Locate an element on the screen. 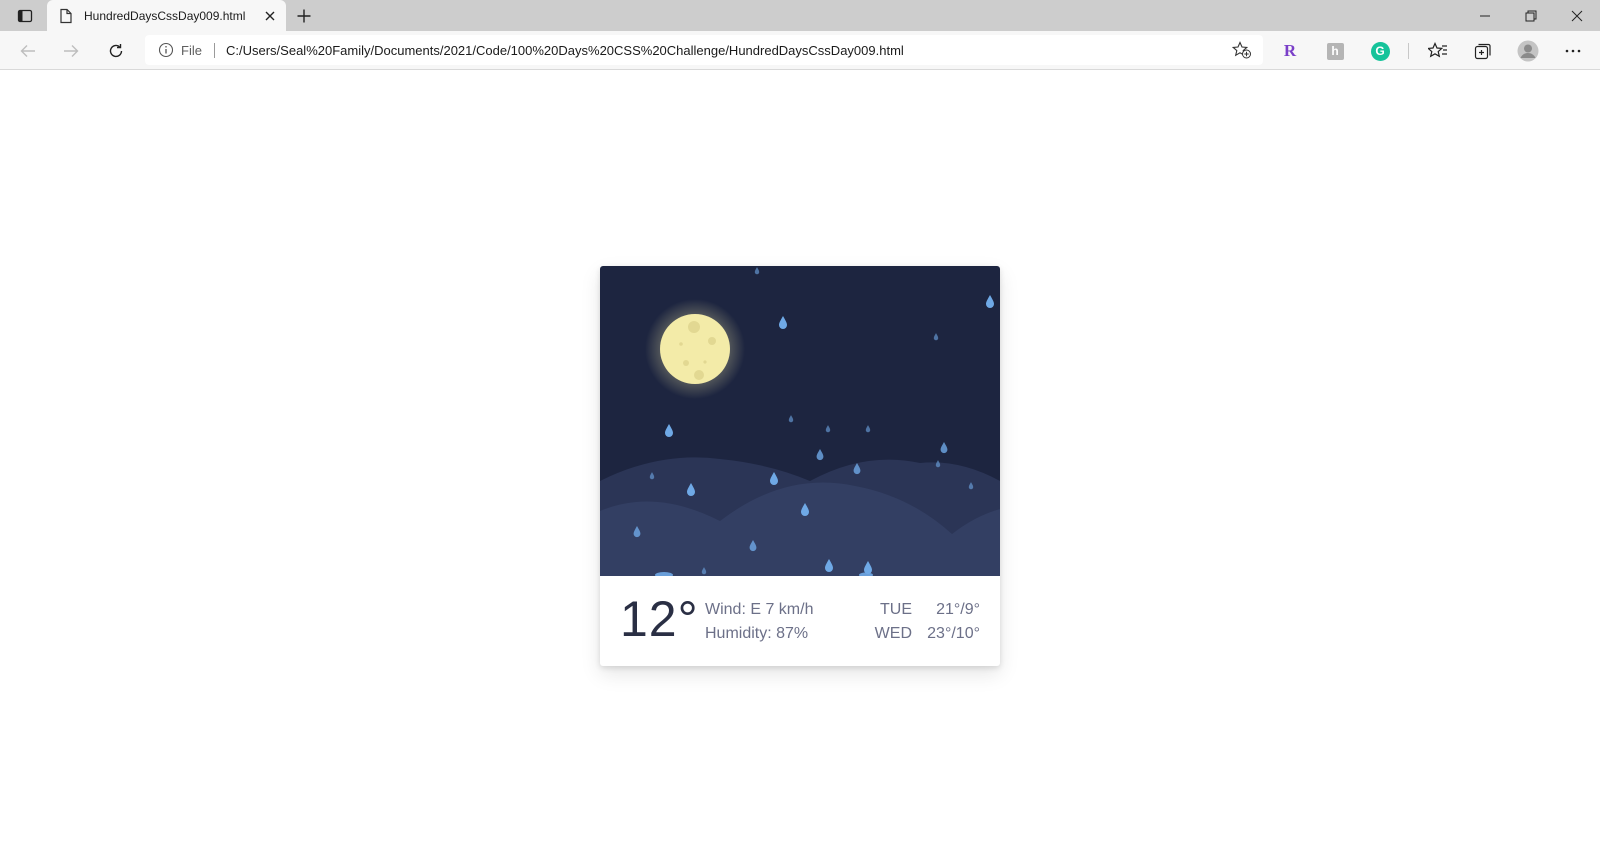  tab-actions-button is located at coordinates (25, 16).